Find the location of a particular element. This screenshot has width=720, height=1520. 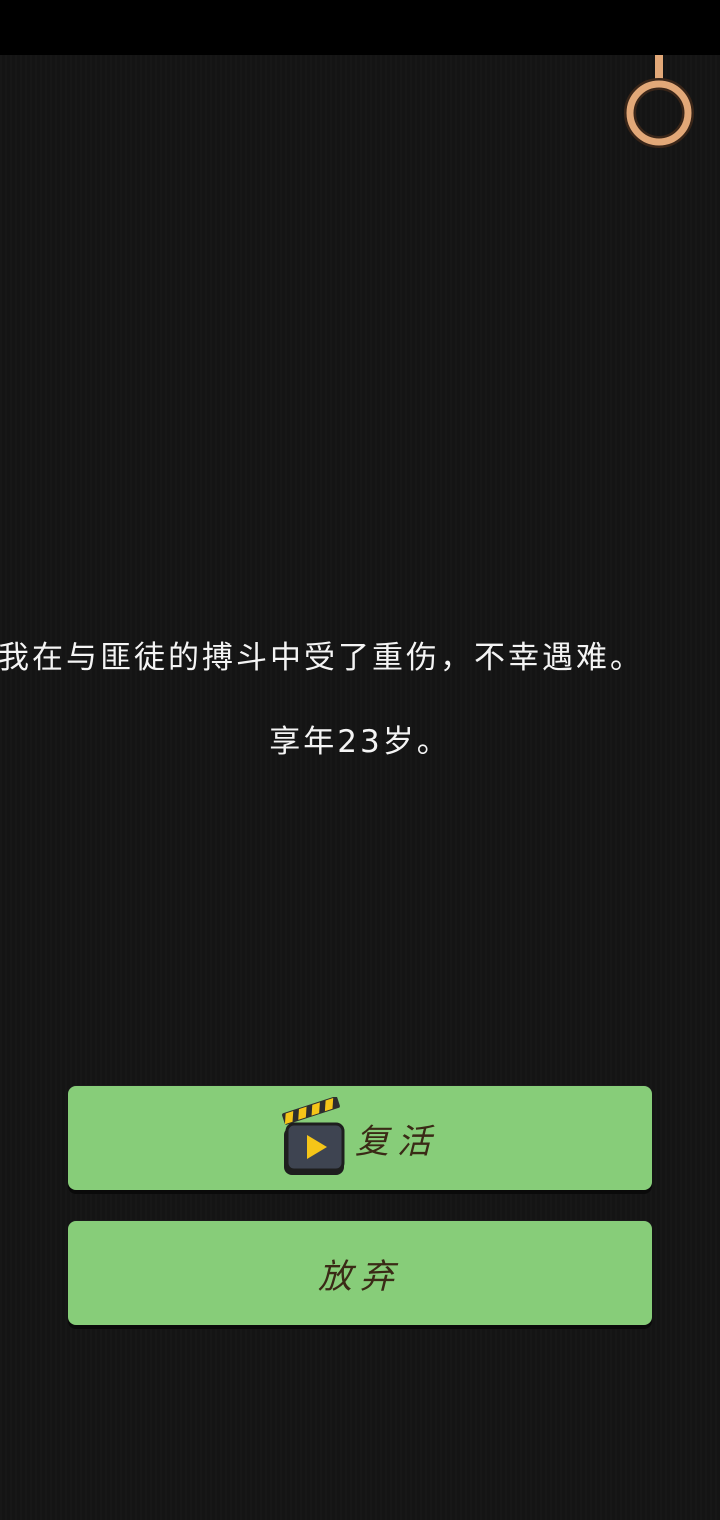

status-bar is located at coordinates (360, 27).